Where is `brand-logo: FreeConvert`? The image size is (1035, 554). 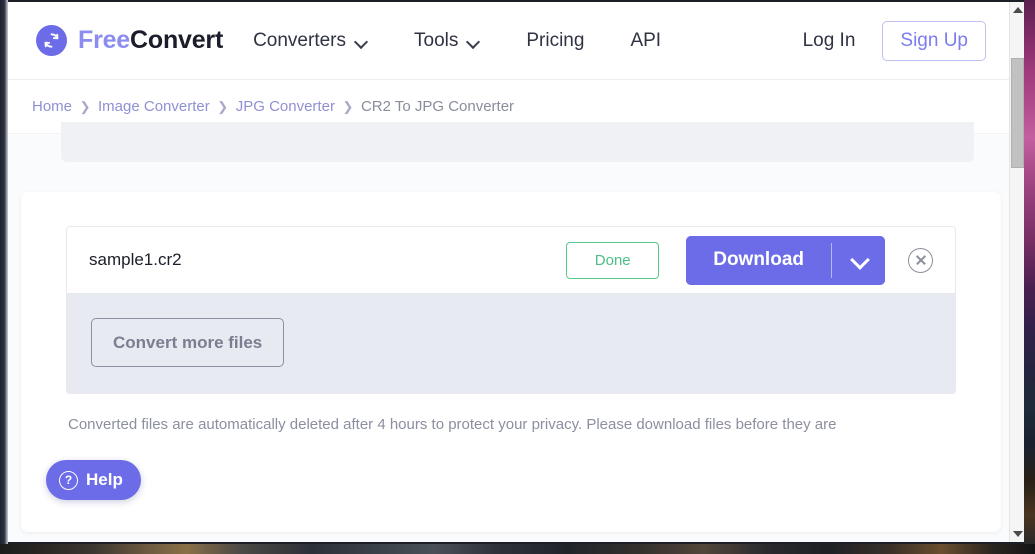 brand-logo: FreeConvert is located at coordinates (129, 40).